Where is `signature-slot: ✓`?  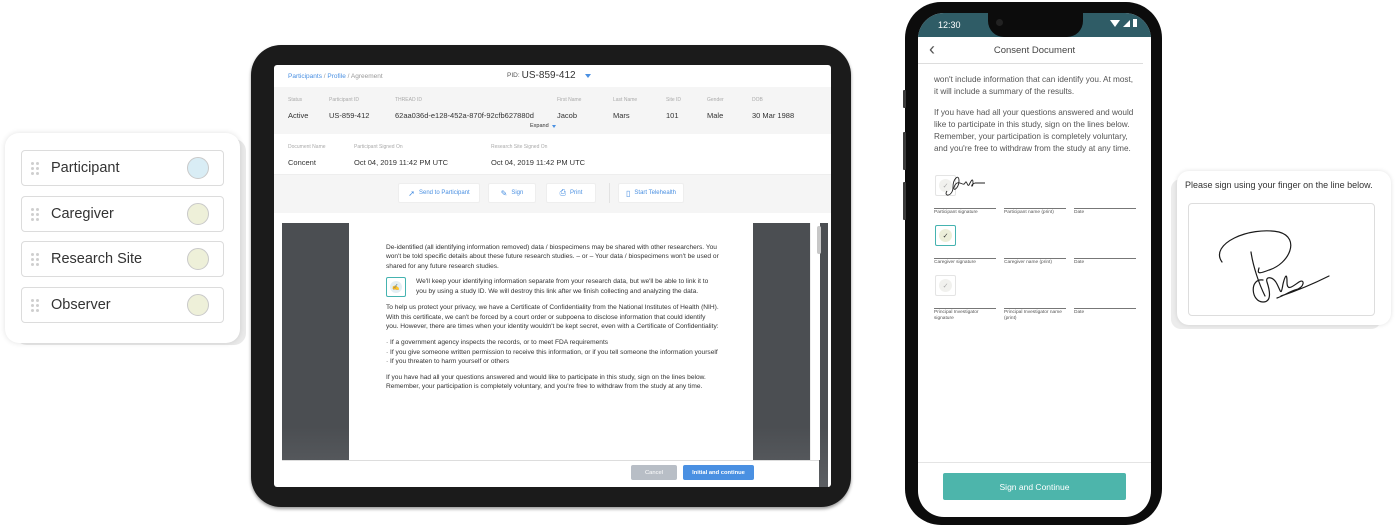
signature-slot: ✓ is located at coordinates (945, 285).